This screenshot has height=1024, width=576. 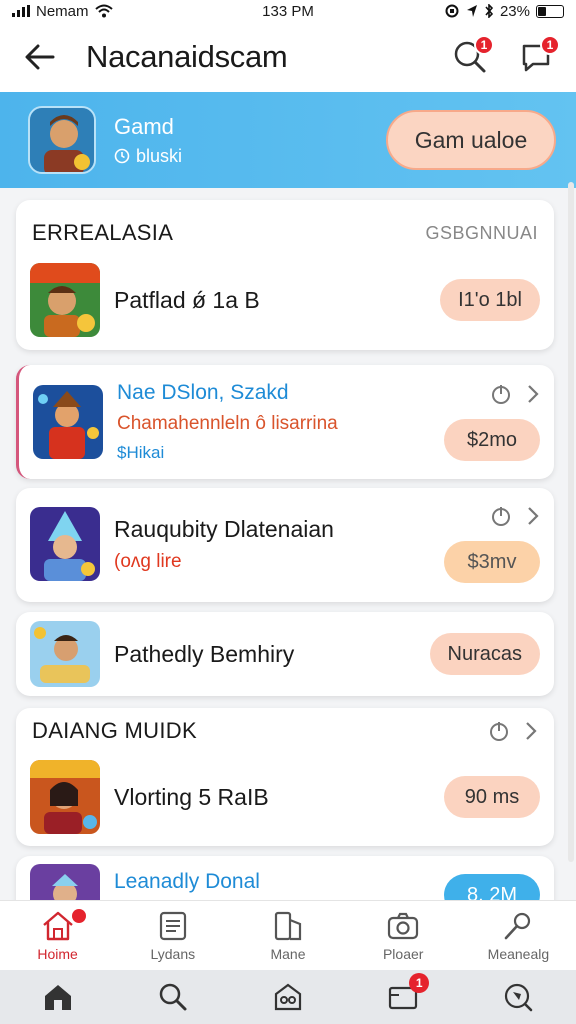 I want to click on item-text: Vlorting 5 RaIB, so click(x=191, y=797).